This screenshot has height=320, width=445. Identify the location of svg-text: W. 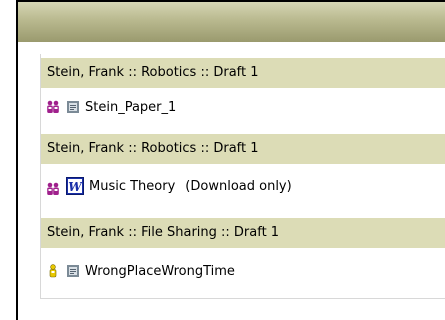
(75, 187).